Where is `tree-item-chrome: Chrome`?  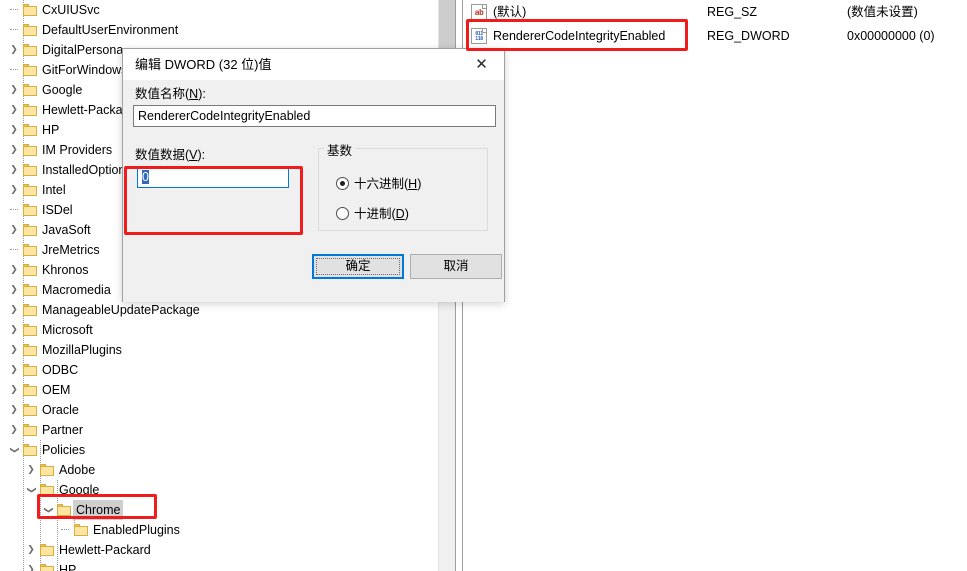 tree-item-chrome: Chrome is located at coordinates (219, 510).